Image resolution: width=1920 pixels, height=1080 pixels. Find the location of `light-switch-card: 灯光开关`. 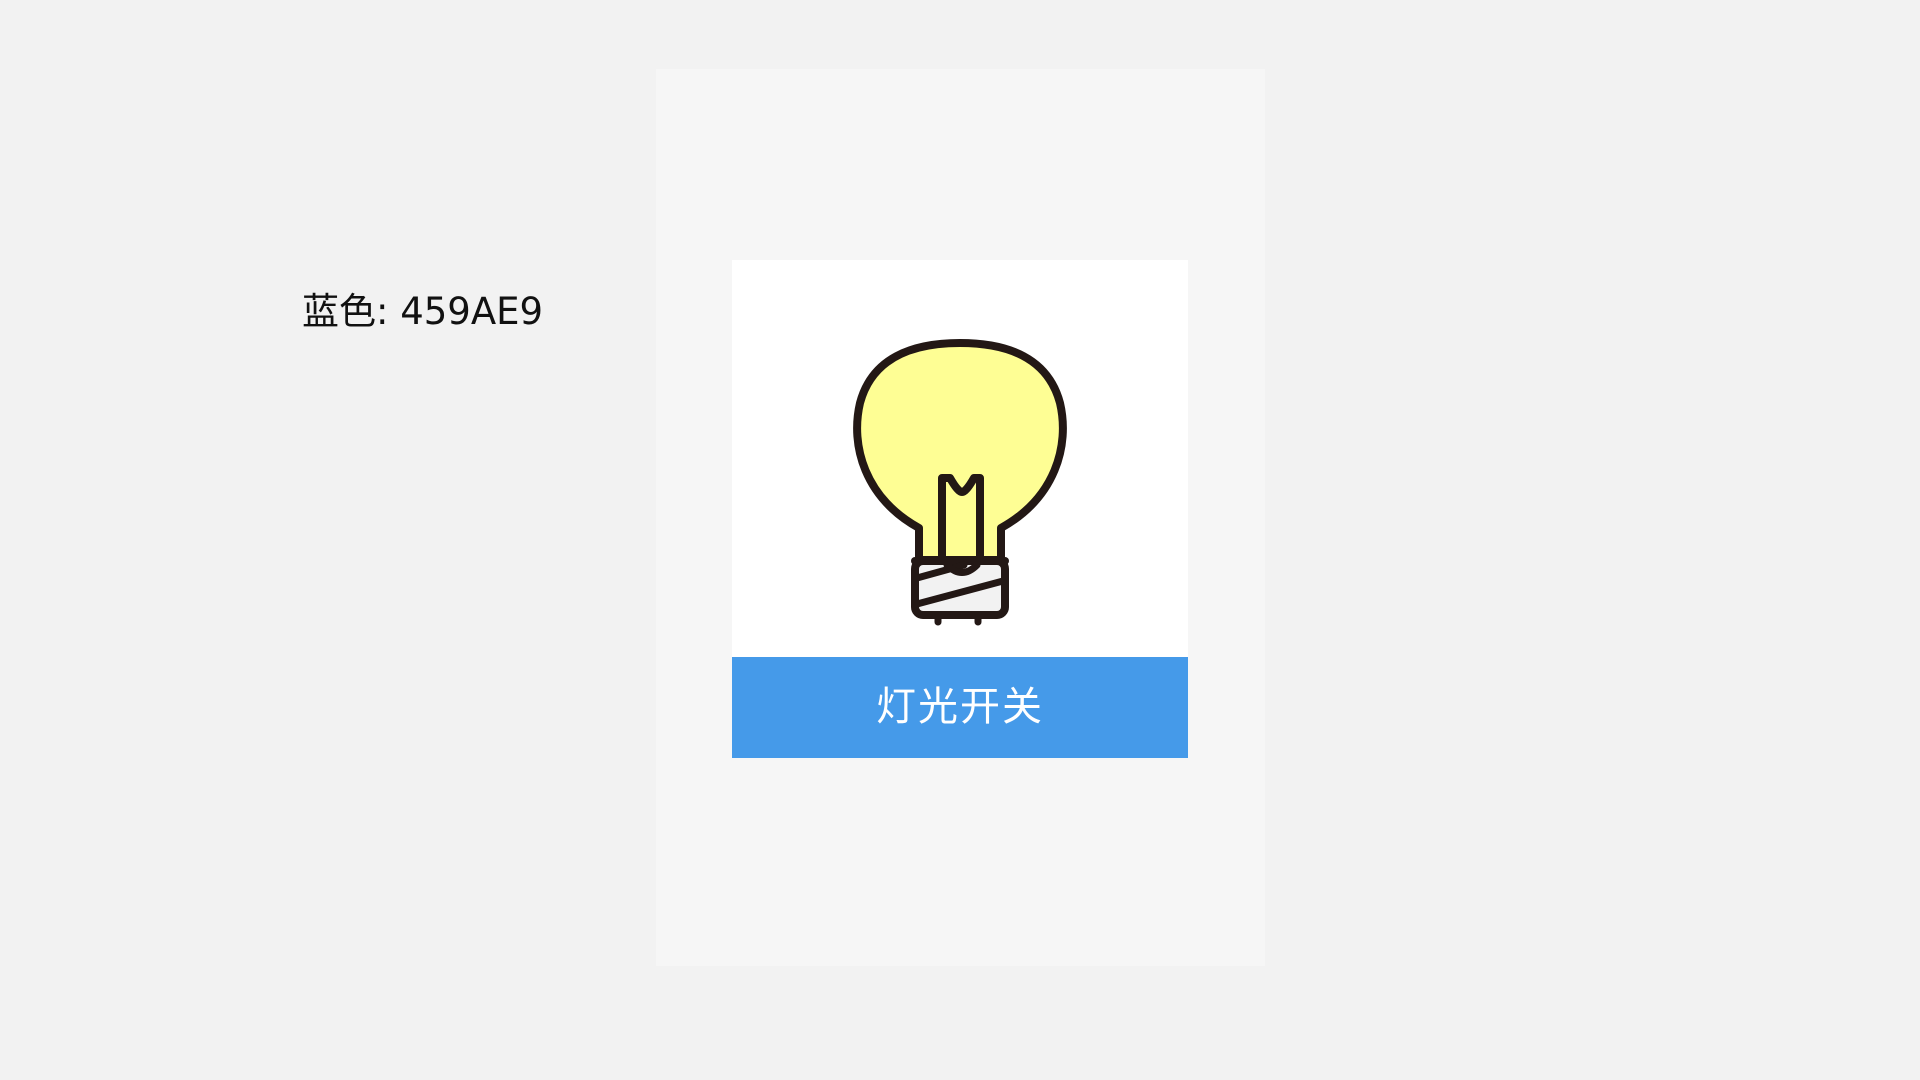

light-switch-card: 灯光开关 is located at coordinates (960, 509).